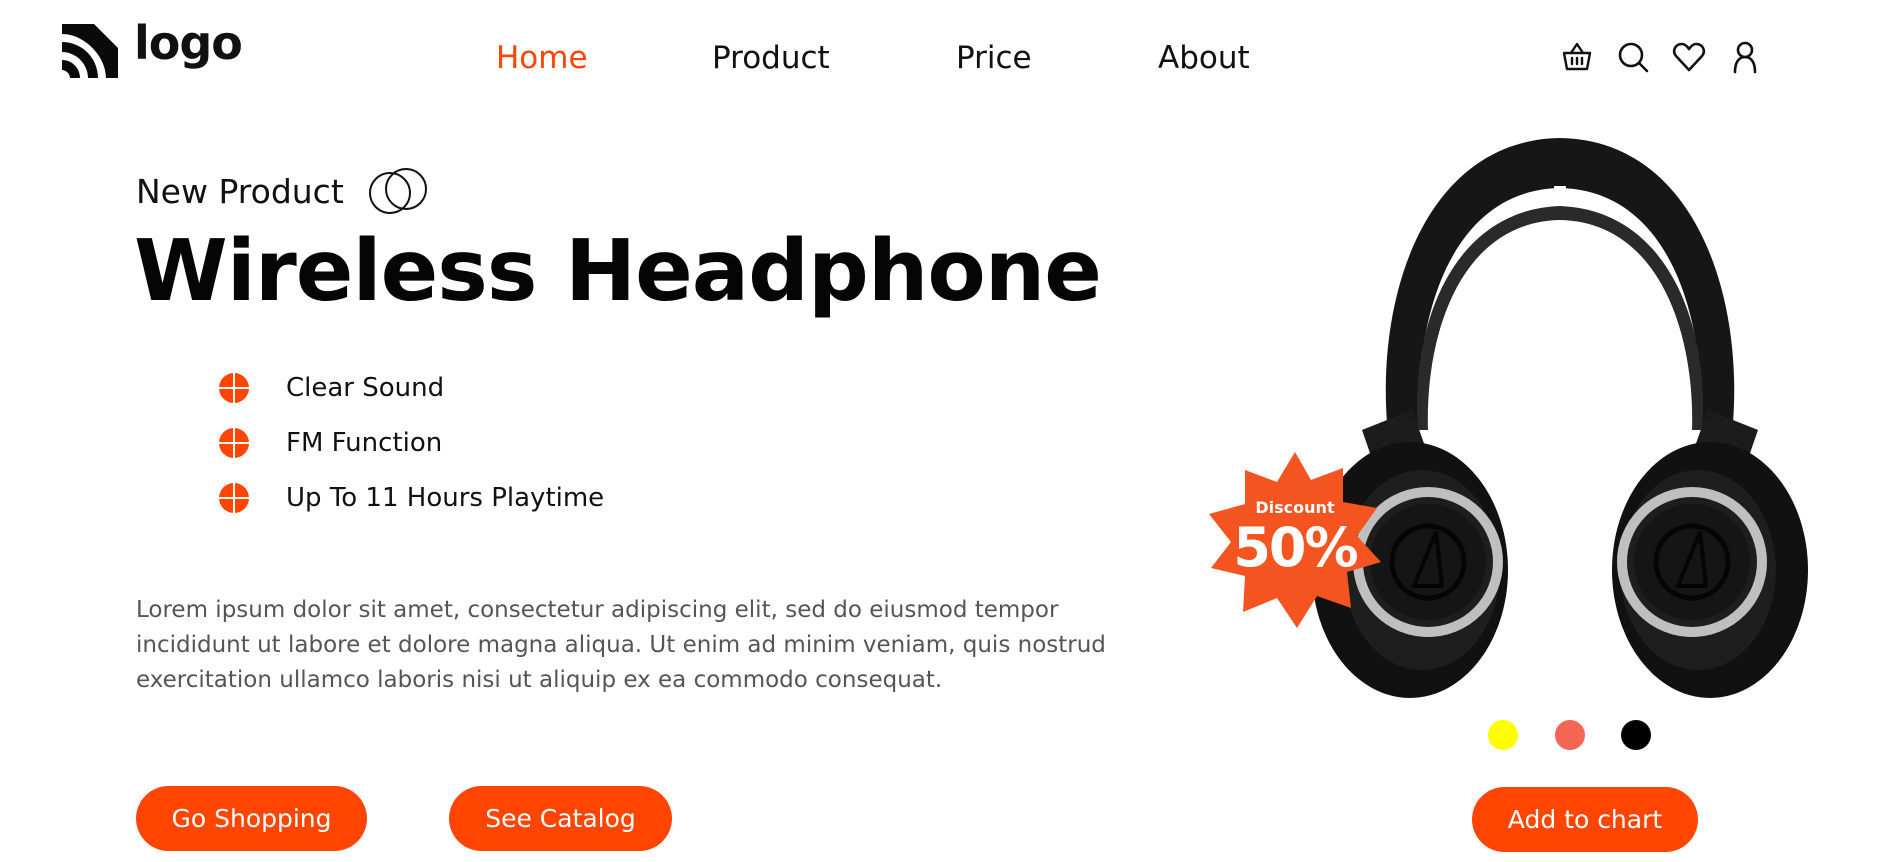  Describe the element at coordinates (618, 271) in the screenshot. I see `page-title: Wireless Headphone` at that location.